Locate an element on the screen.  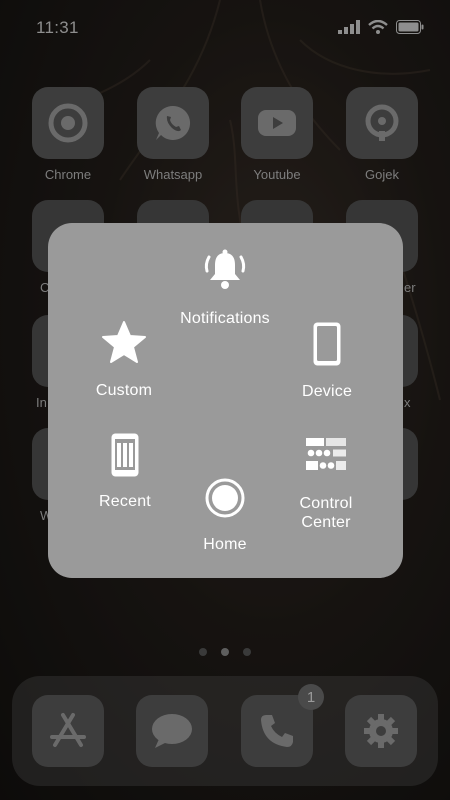
custom-button: Custom is located at coordinates (124, 358).